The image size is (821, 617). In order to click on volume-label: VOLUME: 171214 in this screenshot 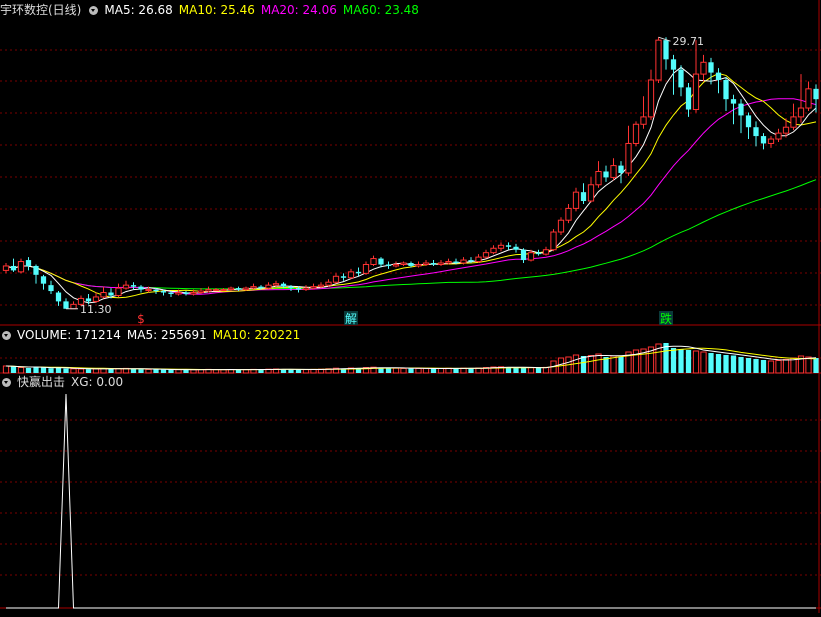, I will do `click(69, 335)`.